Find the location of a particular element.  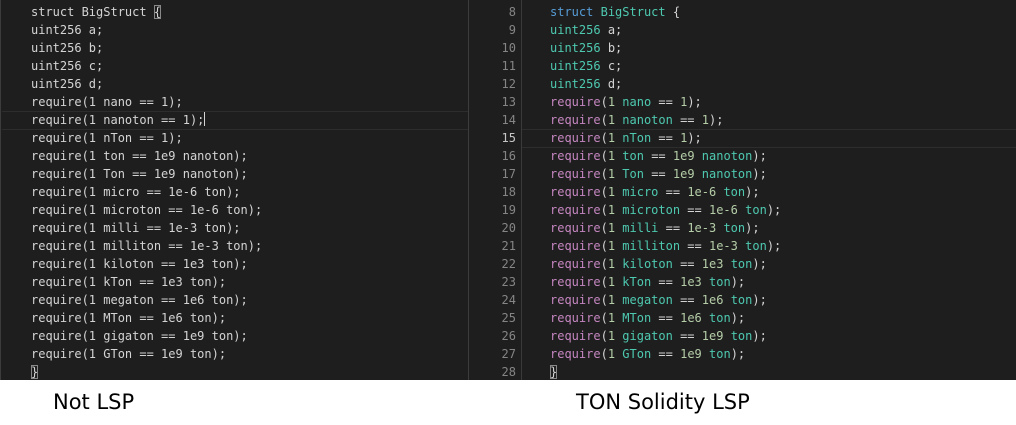

line-number: 28 is located at coordinates (508, 372).